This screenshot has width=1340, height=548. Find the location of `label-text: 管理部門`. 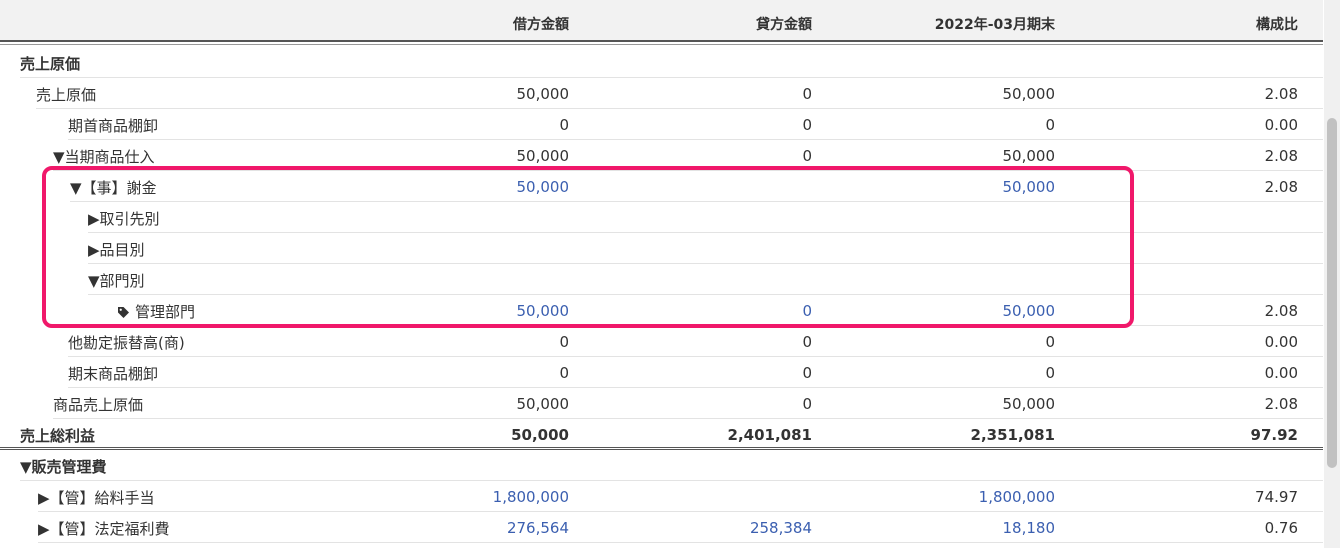

label-text: 管理部門 is located at coordinates (165, 312).